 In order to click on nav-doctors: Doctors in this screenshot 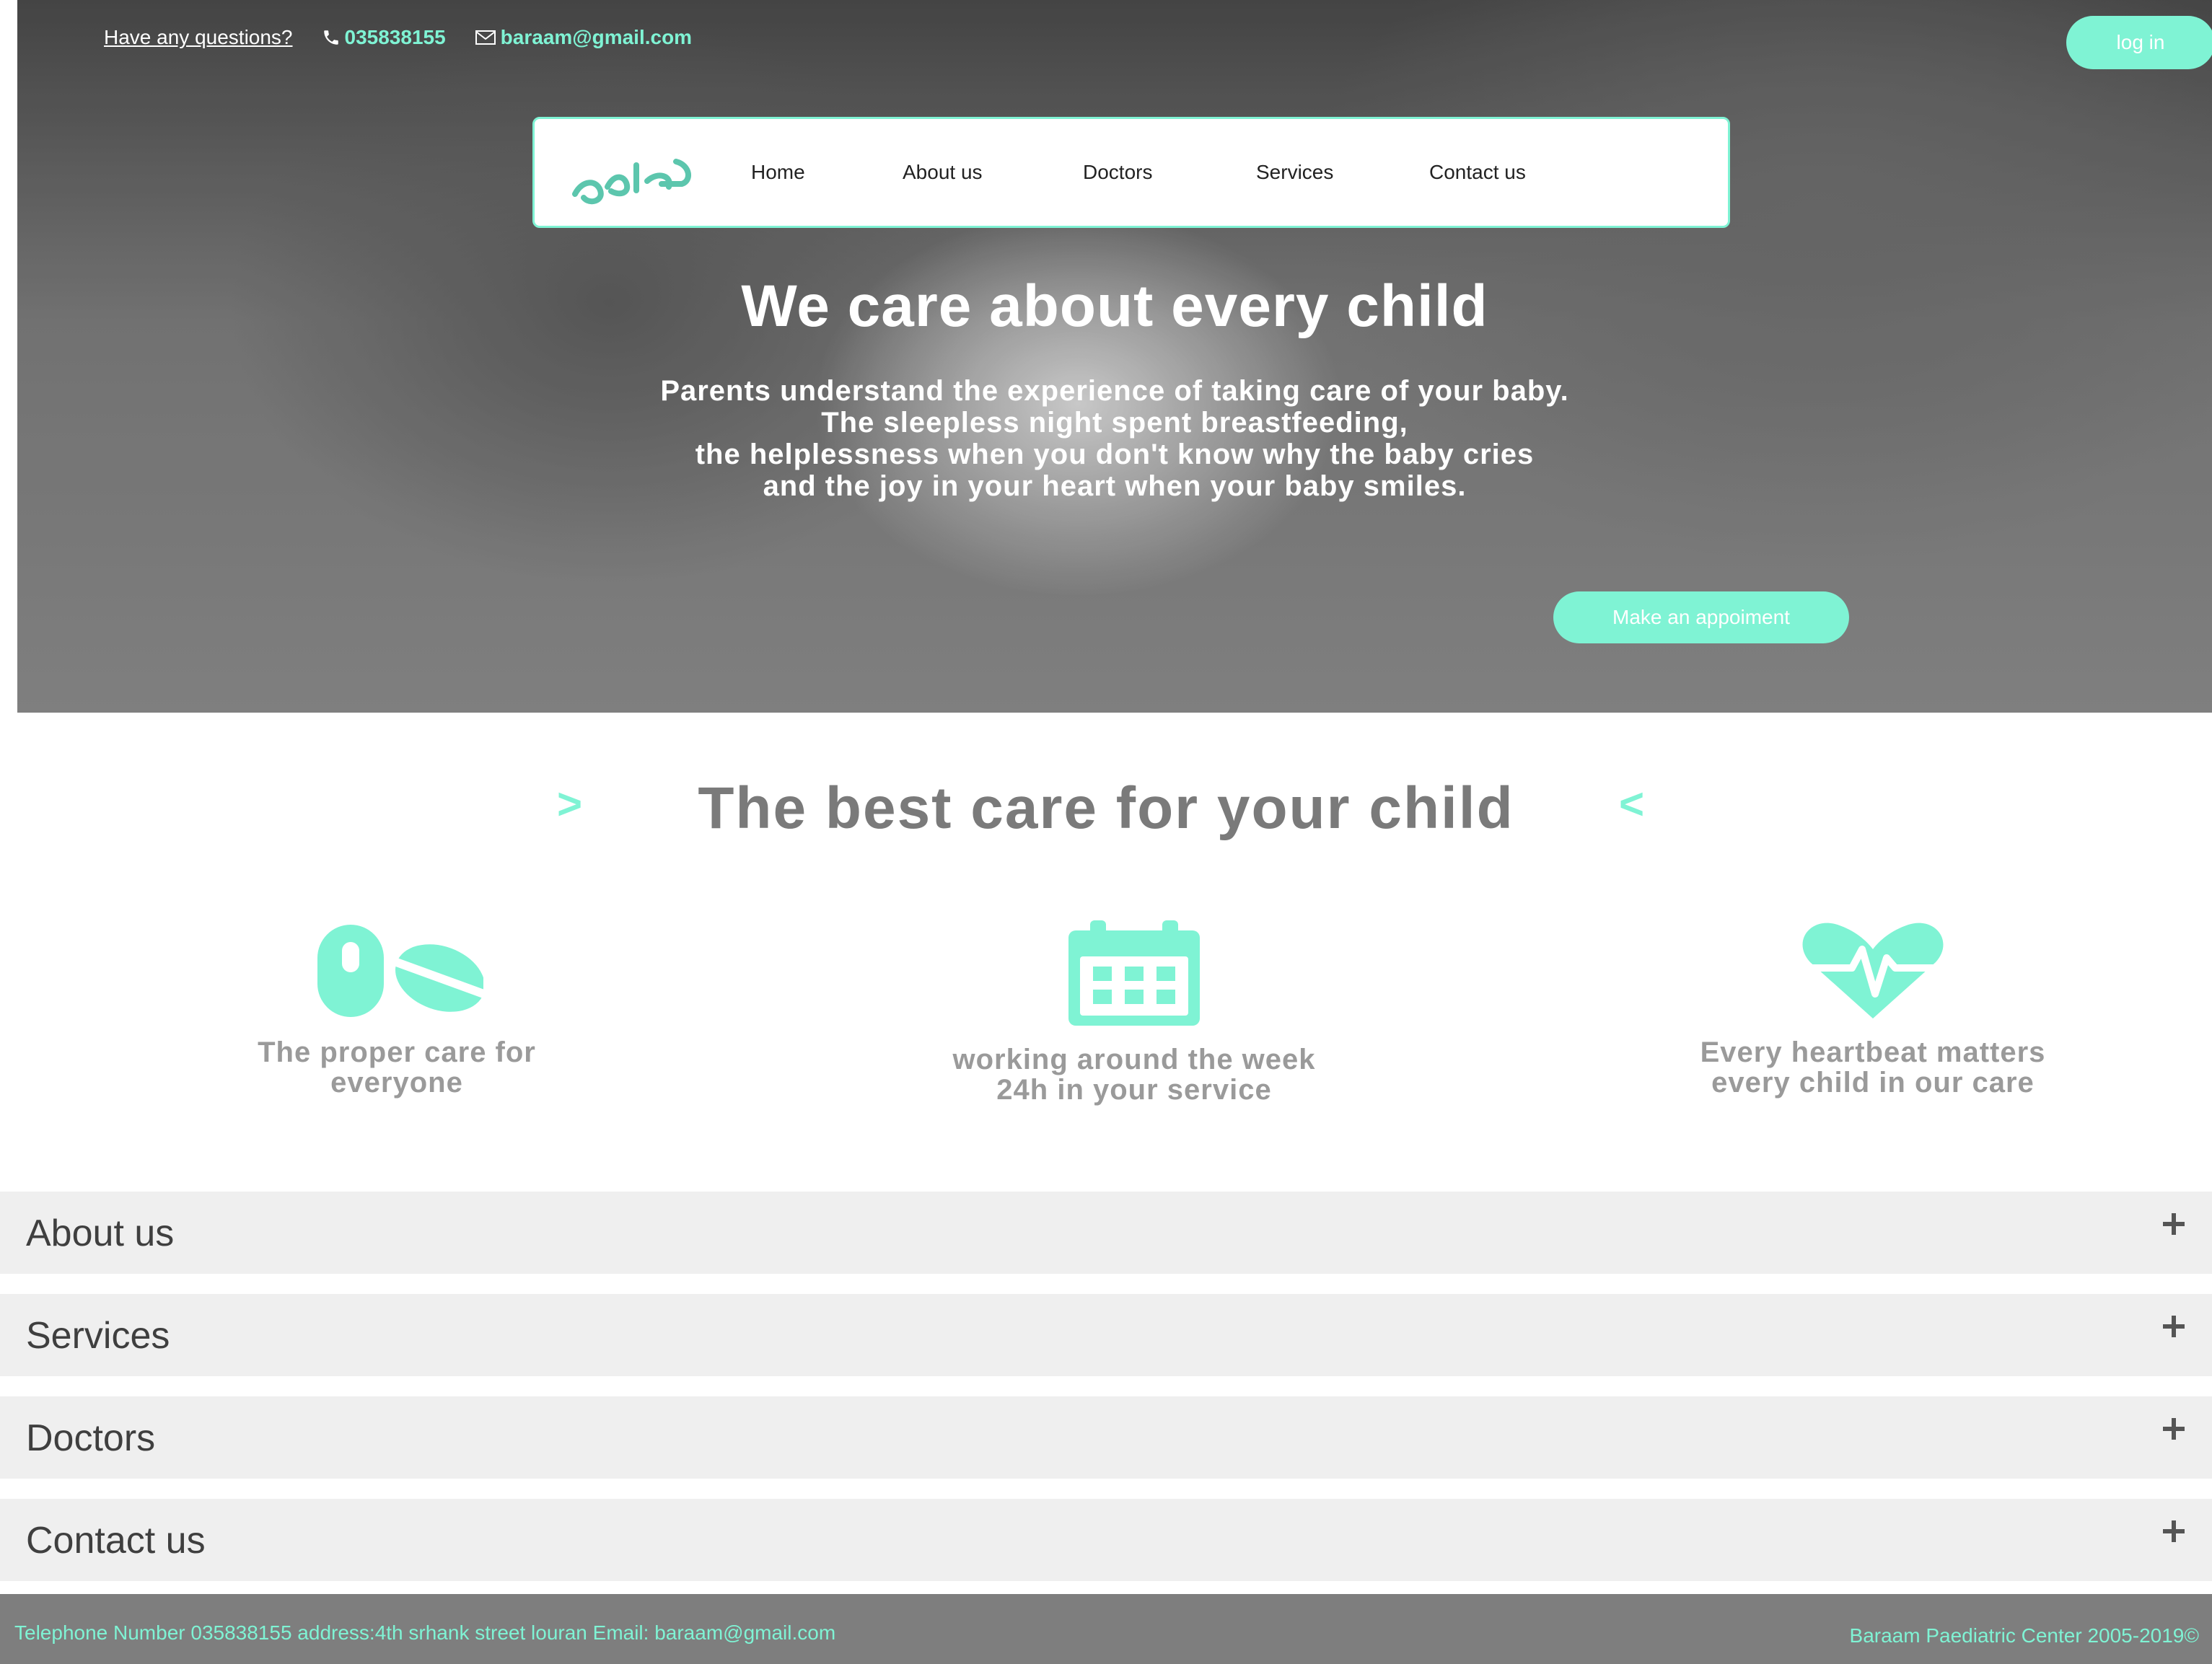, I will do `click(1117, 172)`.